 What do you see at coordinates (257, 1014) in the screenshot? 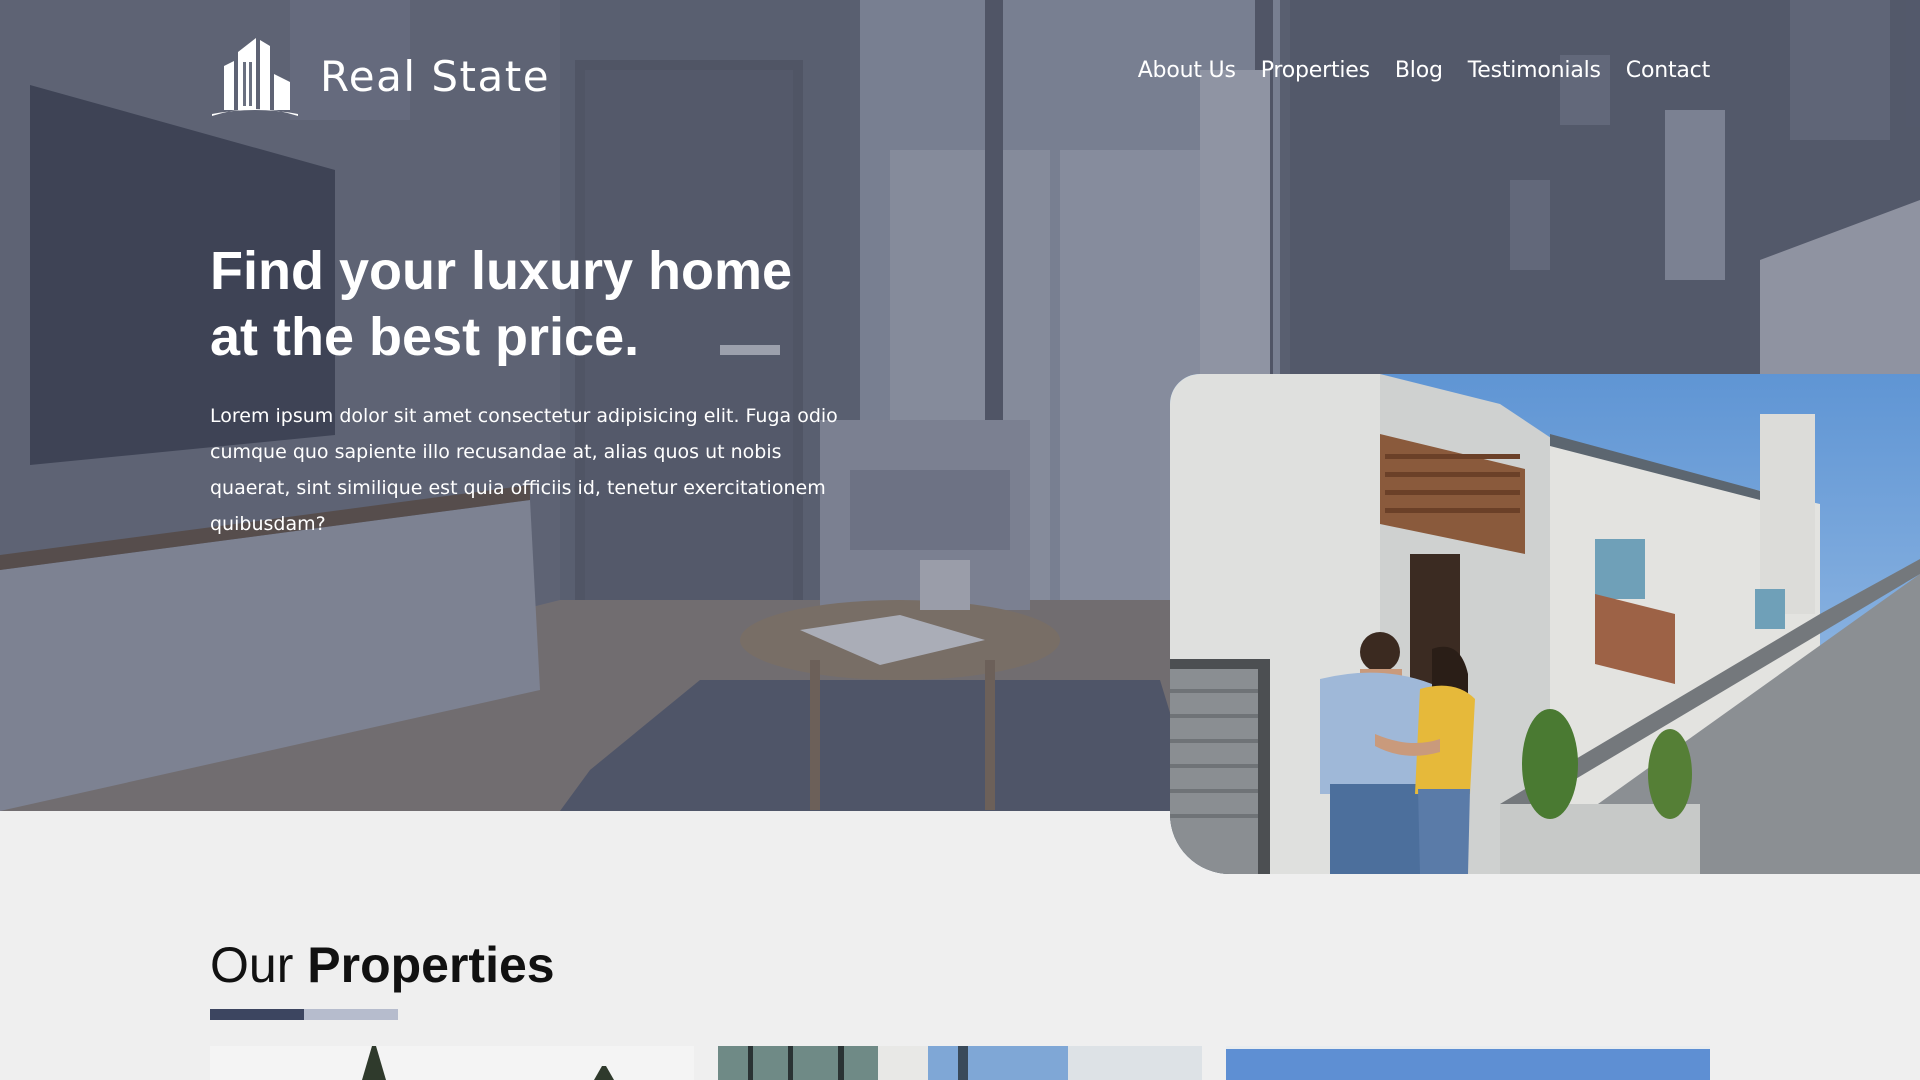
I see `title-underline-dark` at bounding box center [257, 1014].